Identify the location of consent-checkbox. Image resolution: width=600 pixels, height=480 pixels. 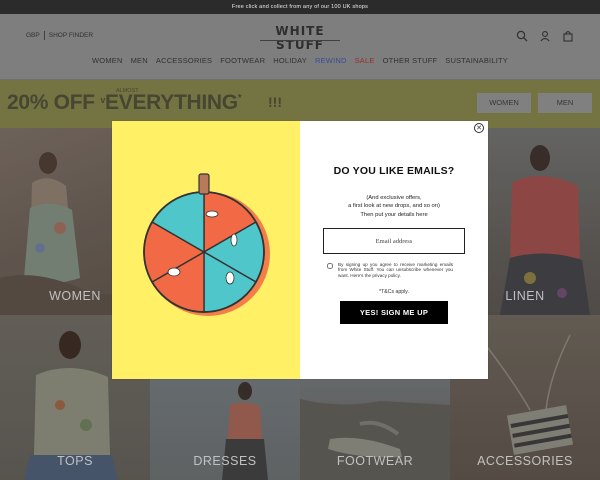
(330, 266).